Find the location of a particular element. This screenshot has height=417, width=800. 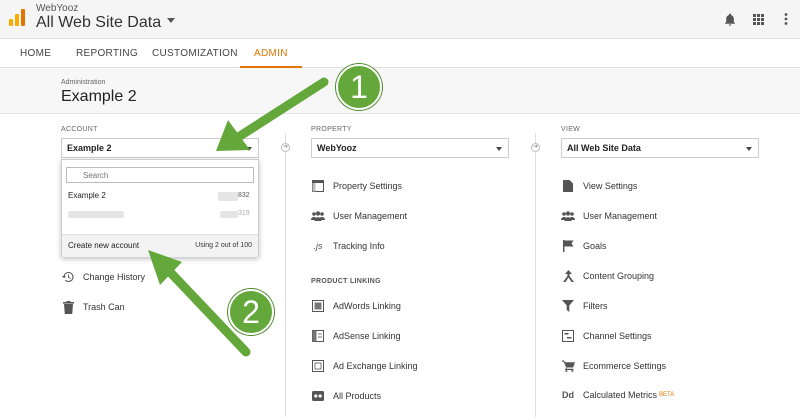

property-view-selector: All Web Site Data is located at coordinates (106, 23).